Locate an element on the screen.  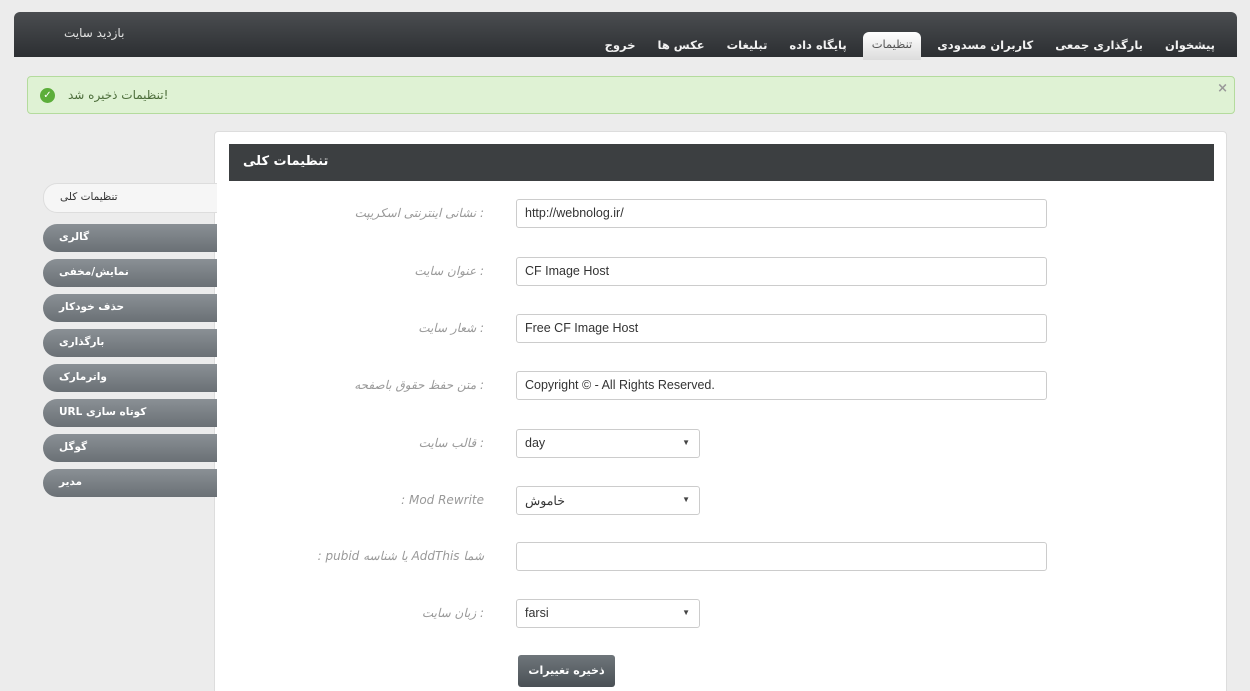
sidebar-item-admin: مدیر is located at coordinates (130, 483).